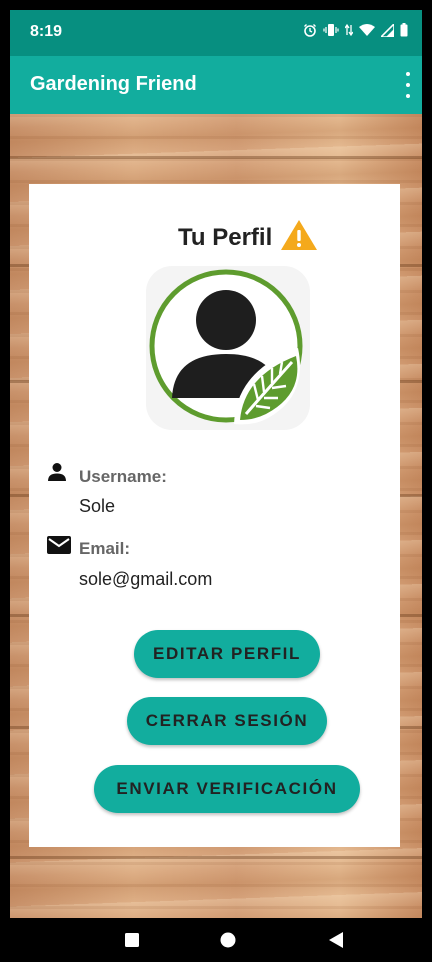  I want to click on wifi-icon, so click(367, 30).